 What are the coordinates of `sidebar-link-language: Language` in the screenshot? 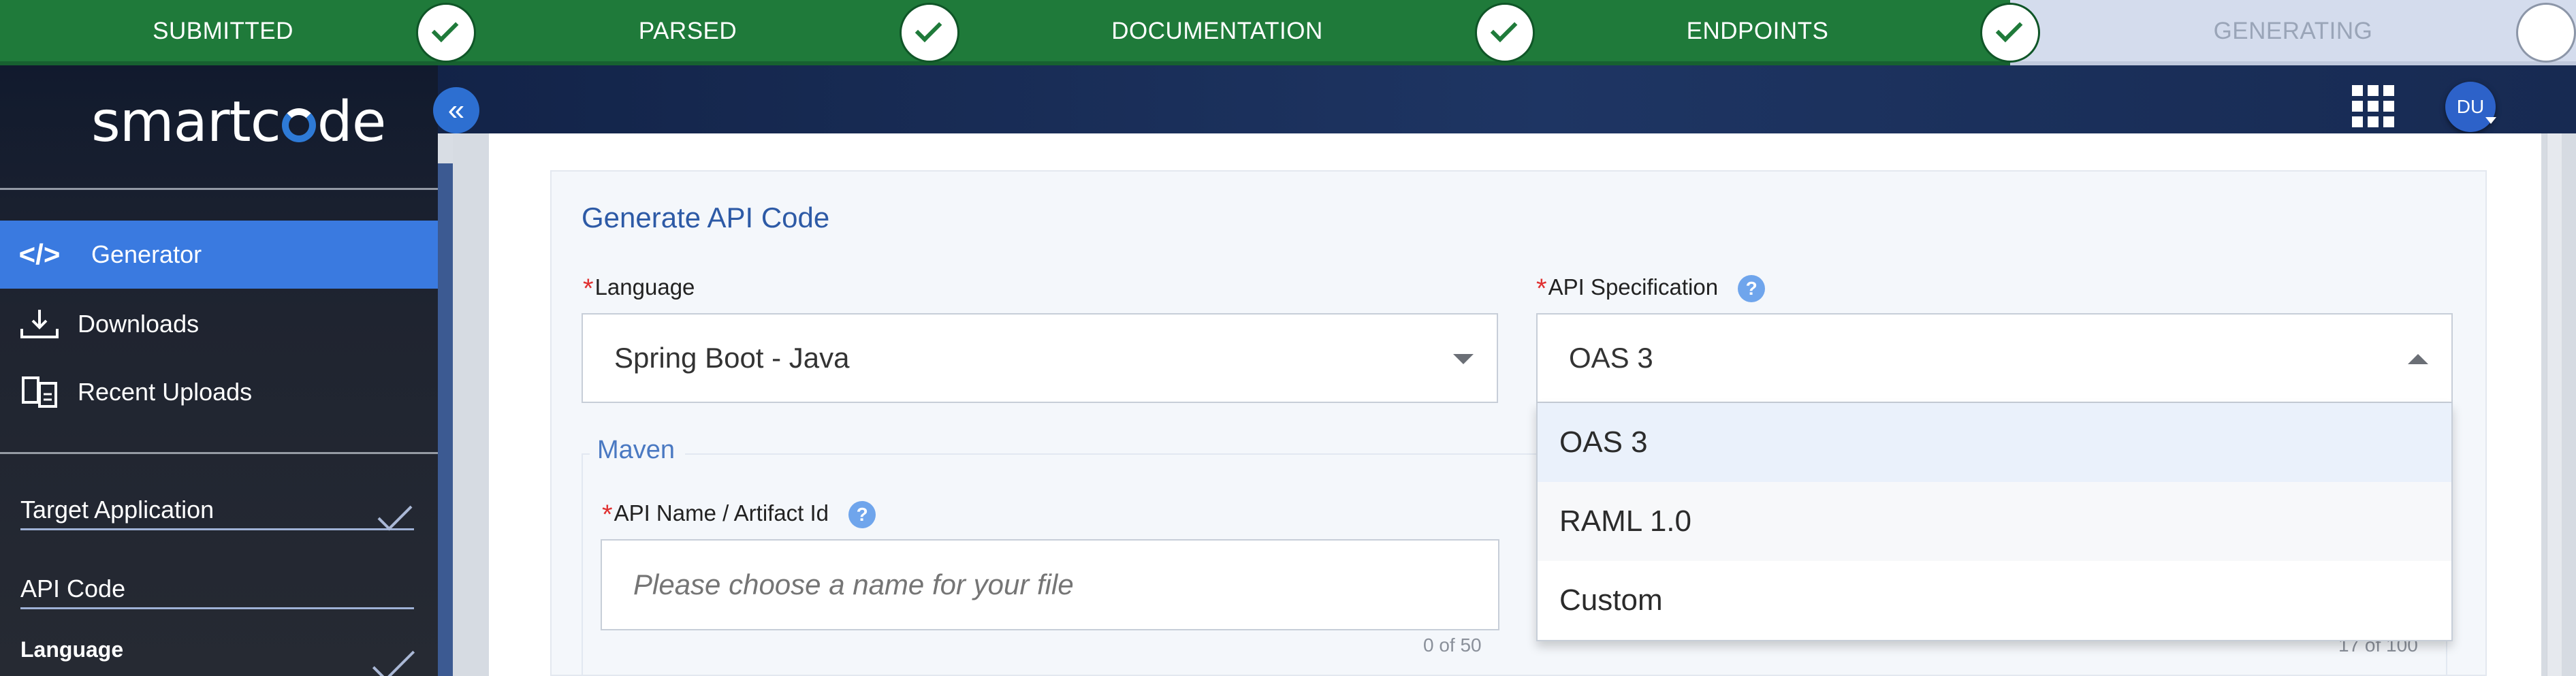 It's located at (71, 649).